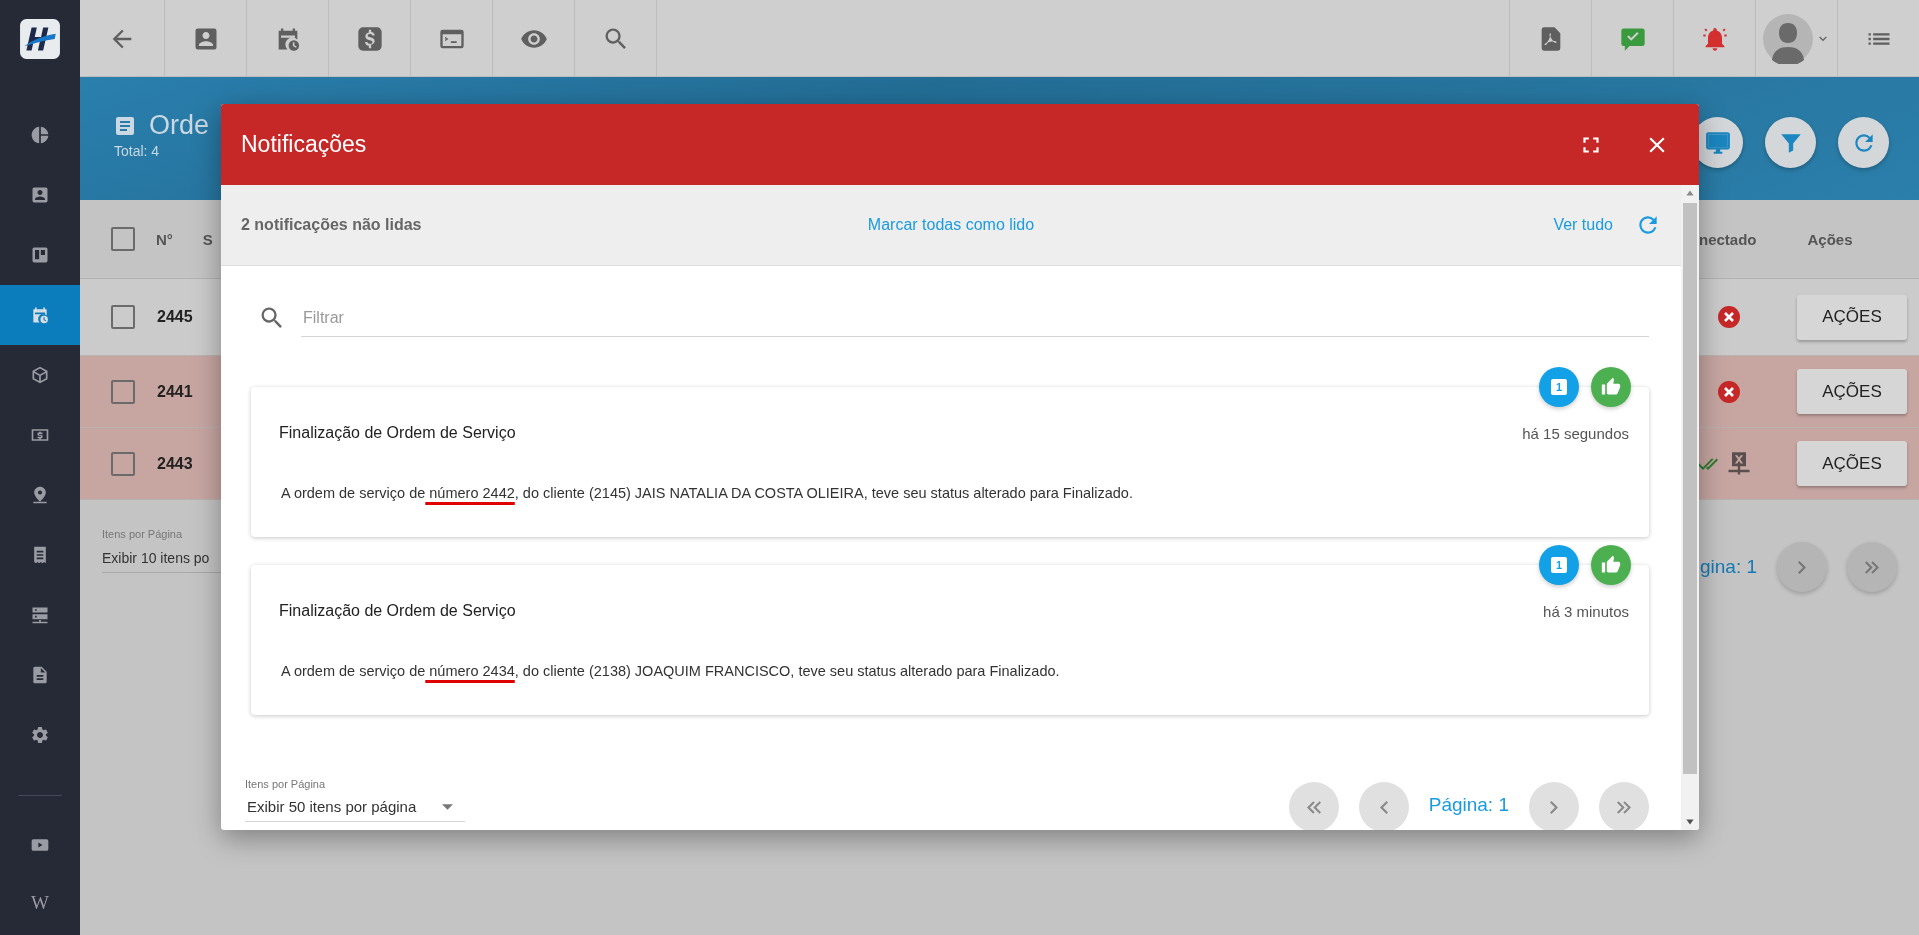 This screenshot has width=1919, height=935. I want to click on page-indicator: gina: 1, so click(1729, 567).